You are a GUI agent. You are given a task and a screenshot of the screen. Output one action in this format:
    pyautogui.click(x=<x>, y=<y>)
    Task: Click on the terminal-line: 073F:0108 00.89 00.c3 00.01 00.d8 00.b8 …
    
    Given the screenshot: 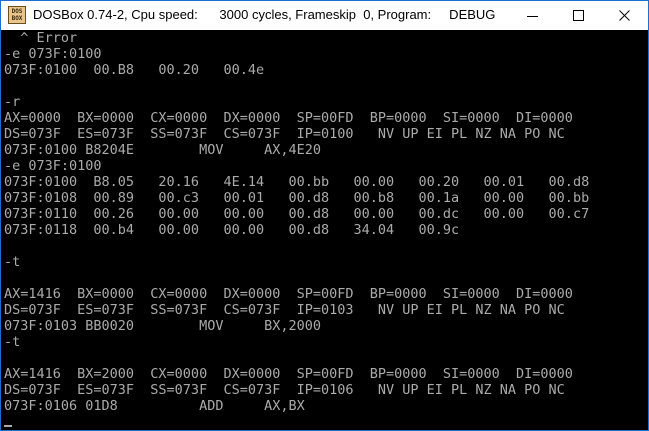 What is the action you would take?
    pyautogui.click(x=297, y=198)
    